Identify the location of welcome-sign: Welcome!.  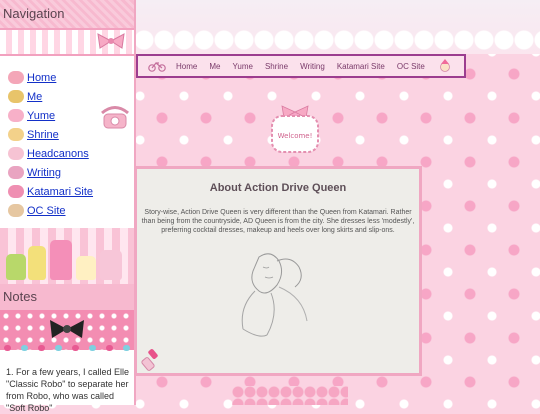
(295, 129).